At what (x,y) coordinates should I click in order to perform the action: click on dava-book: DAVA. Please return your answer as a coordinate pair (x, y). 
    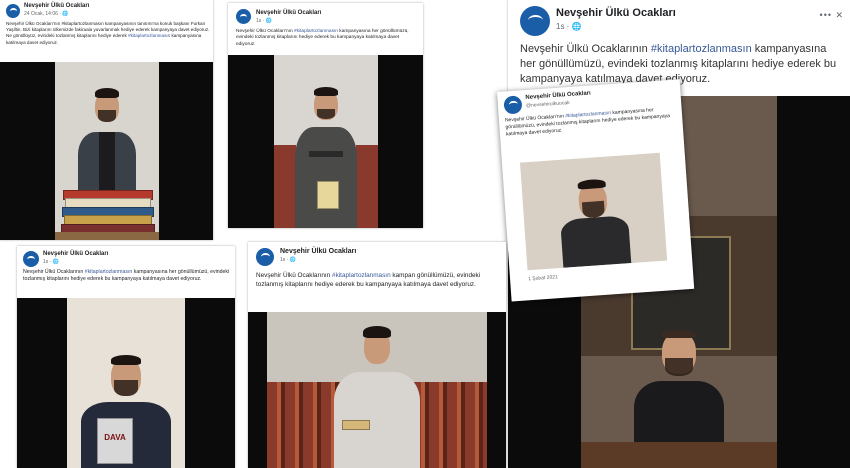
    Looking at the image, I should click on (115, 441).